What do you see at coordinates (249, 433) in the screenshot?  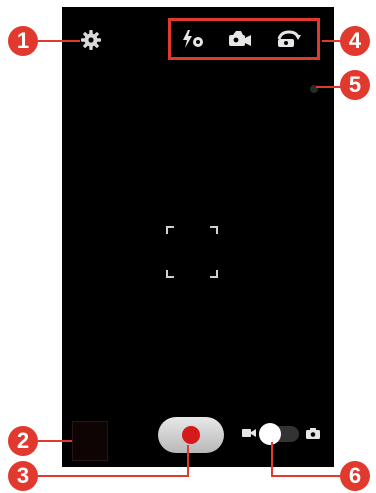 I see `video-camera-icon` at bounding box center [249, 433].